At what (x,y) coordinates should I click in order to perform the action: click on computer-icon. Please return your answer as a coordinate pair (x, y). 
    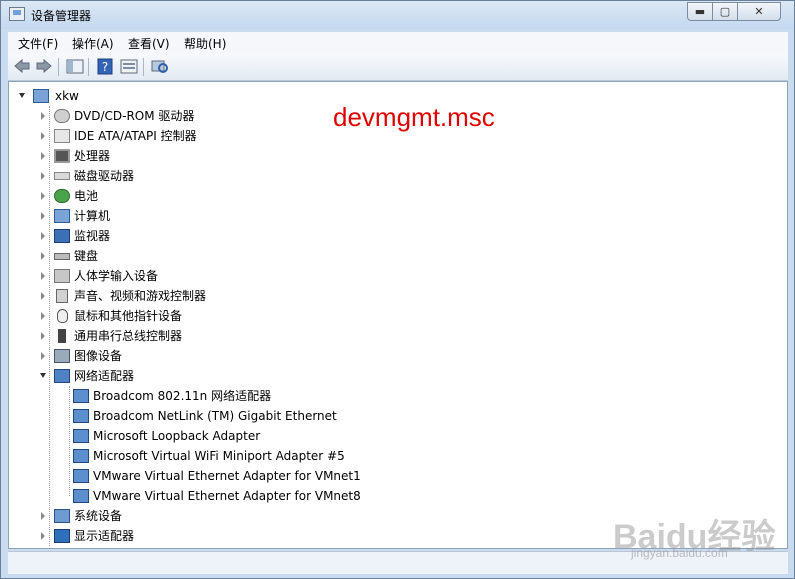
    Looking at the image, I should click on (41, 96).